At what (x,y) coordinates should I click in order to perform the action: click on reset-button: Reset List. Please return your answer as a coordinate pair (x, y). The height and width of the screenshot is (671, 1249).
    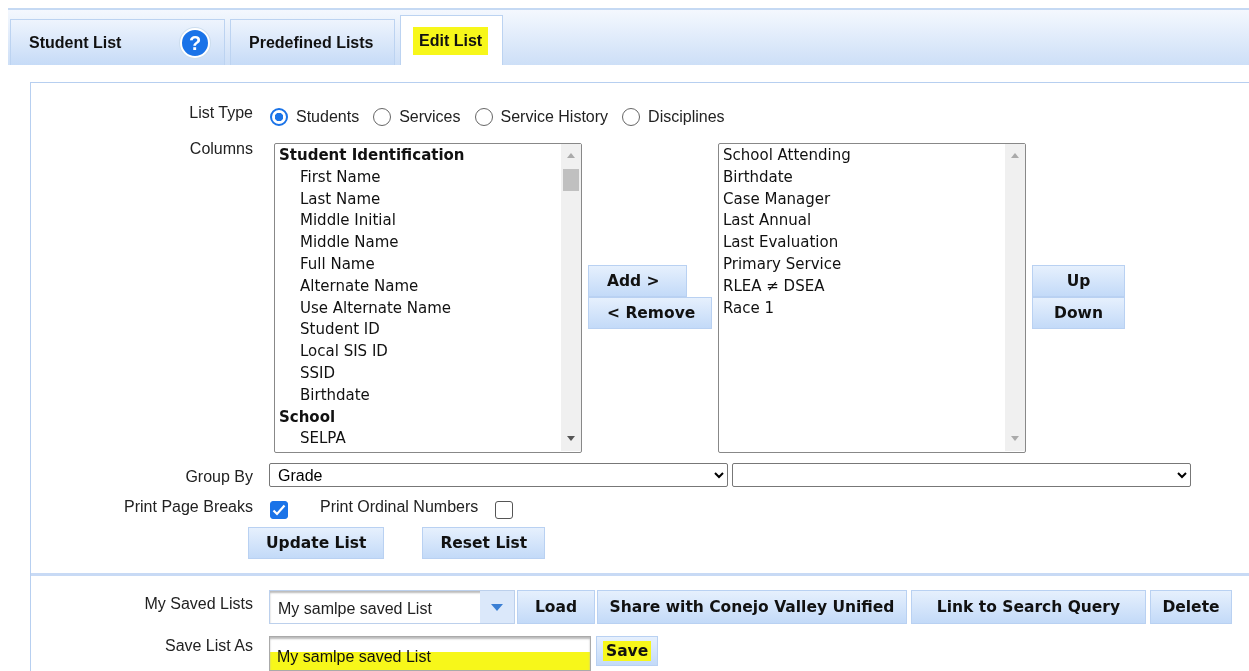
    Looking at the image, I should click on (484, 543).